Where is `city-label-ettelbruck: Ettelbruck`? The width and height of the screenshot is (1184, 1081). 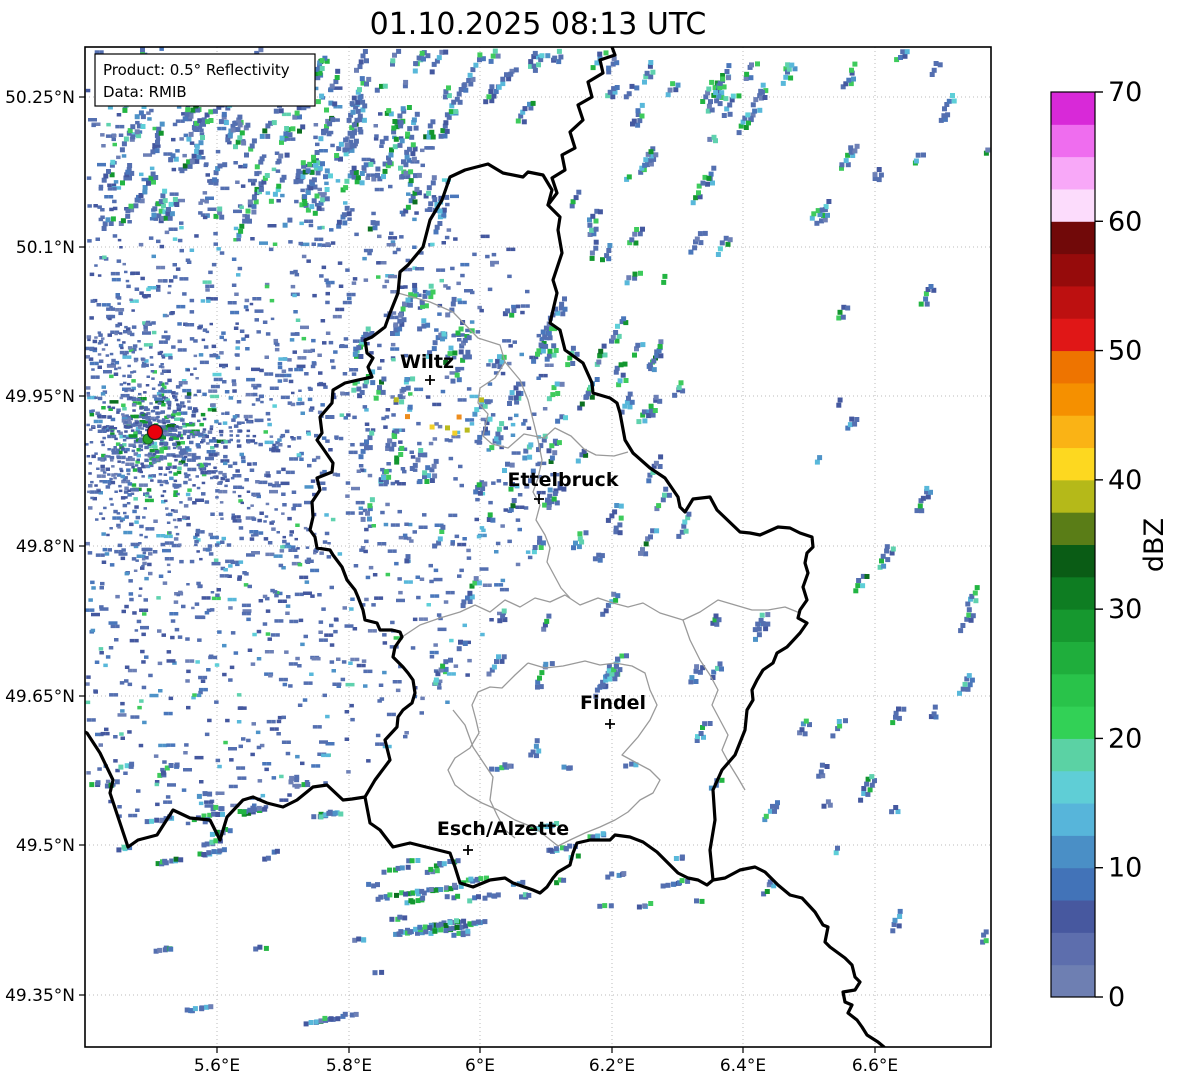 city-label-ettelbruck: Ettelbruck is located at coordinates (563, 486).